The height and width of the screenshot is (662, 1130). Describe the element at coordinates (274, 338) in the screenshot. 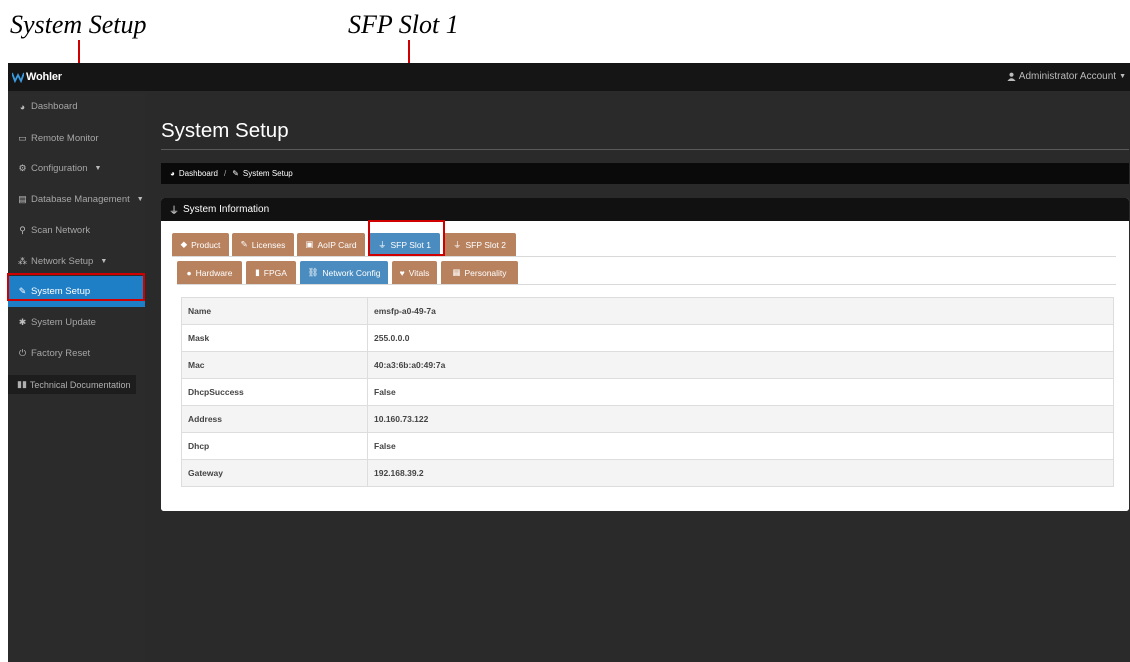

I see `table-key: Mask` at that location.